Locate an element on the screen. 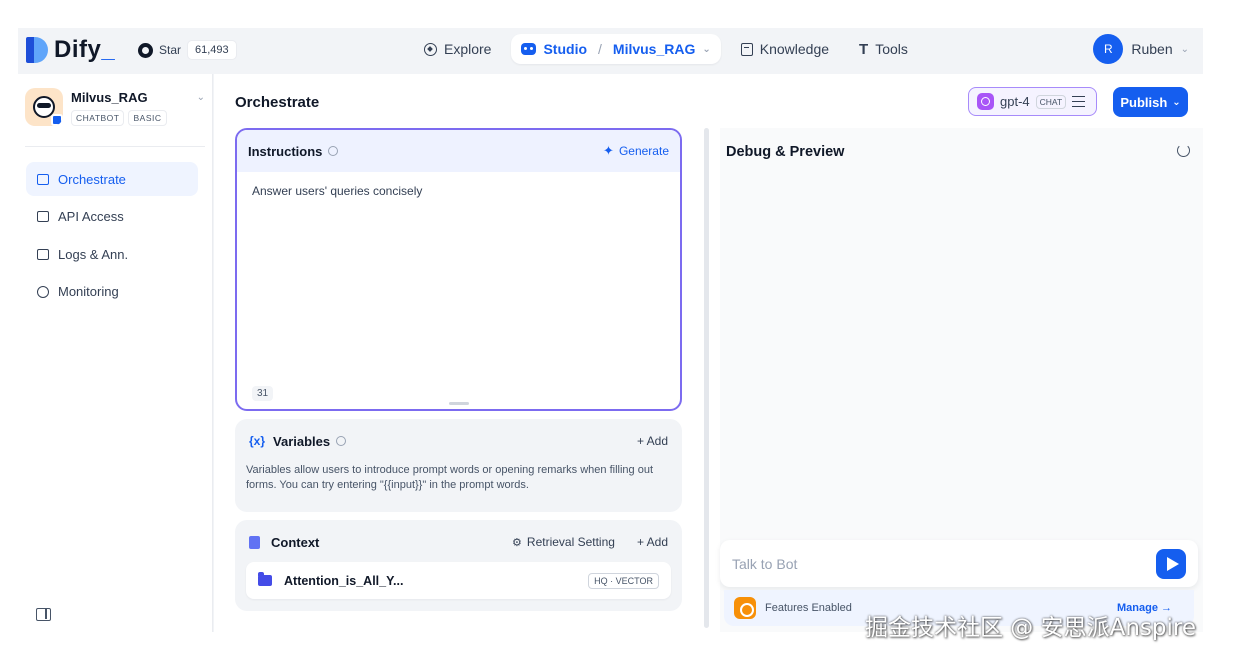 The height and width of the screenshot is (657, 1234). sidebar-item-logs: Logs & Ann. is located at coordinates (112, 254).